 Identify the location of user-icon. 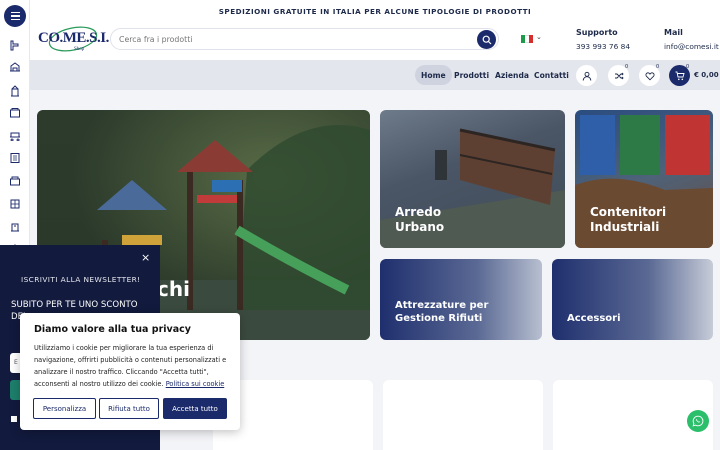
(586, 76).